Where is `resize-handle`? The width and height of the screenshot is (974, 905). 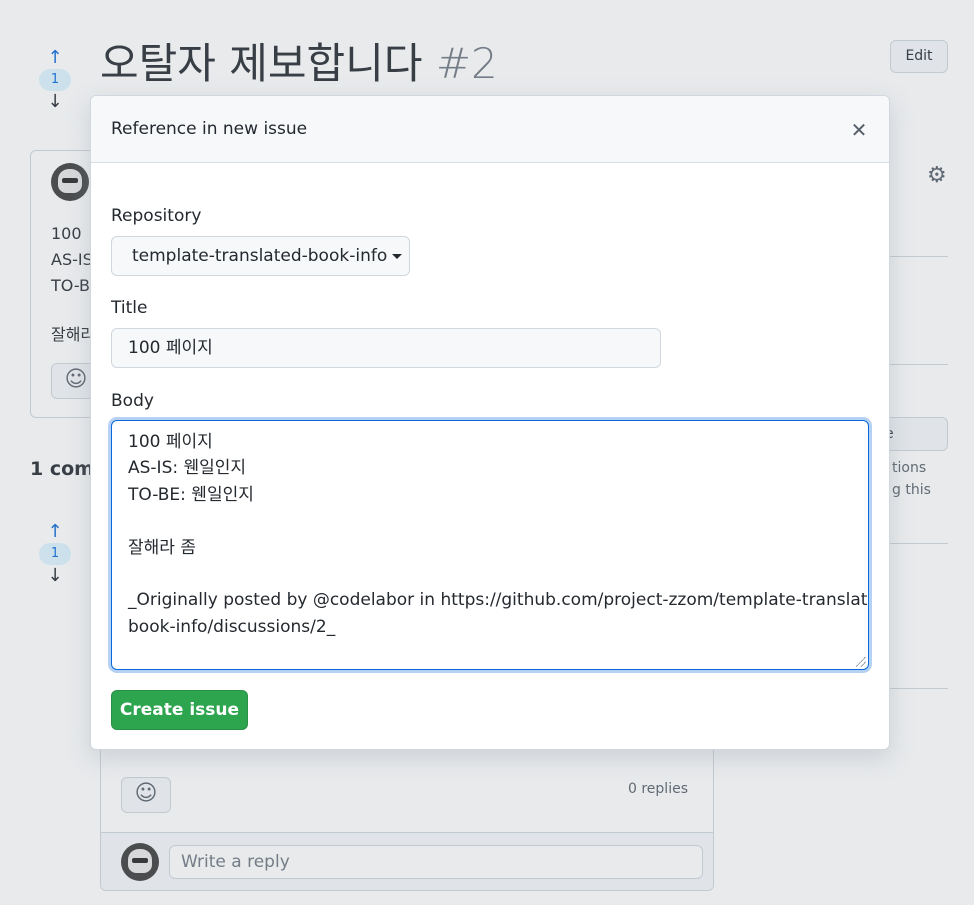
resize-handle is located at coordinates (861, 662).